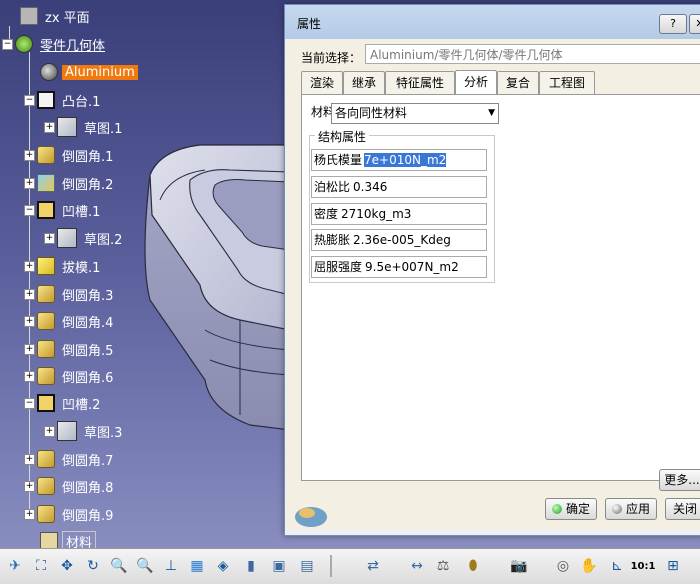  I want to click on material-type-select: 各向同性材料 ▼, so click(415, 113).